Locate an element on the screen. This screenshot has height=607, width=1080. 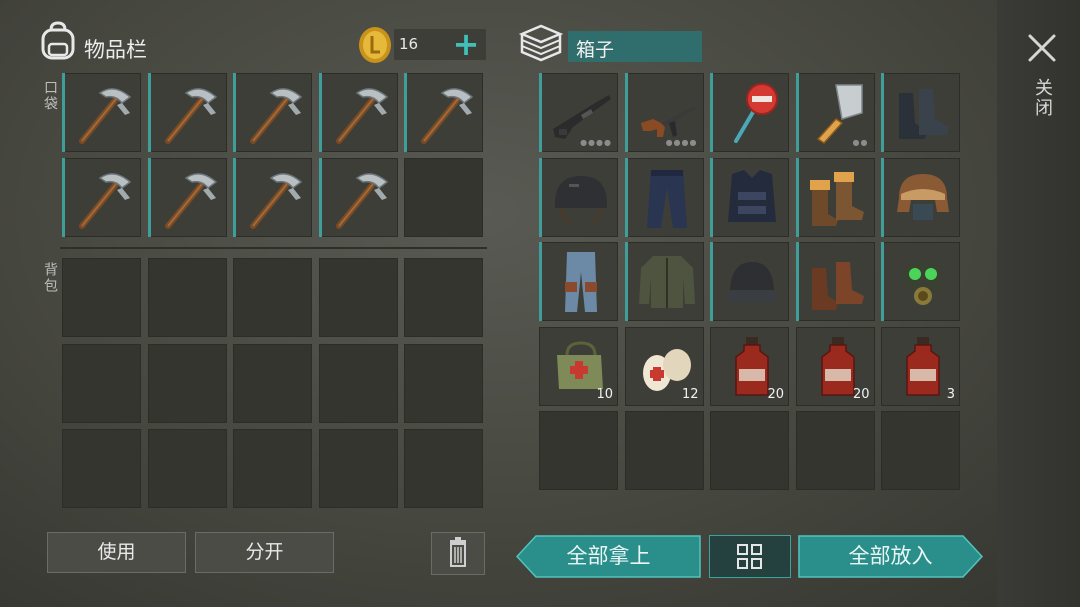
crate-icon is located at coordinates (541, 42).